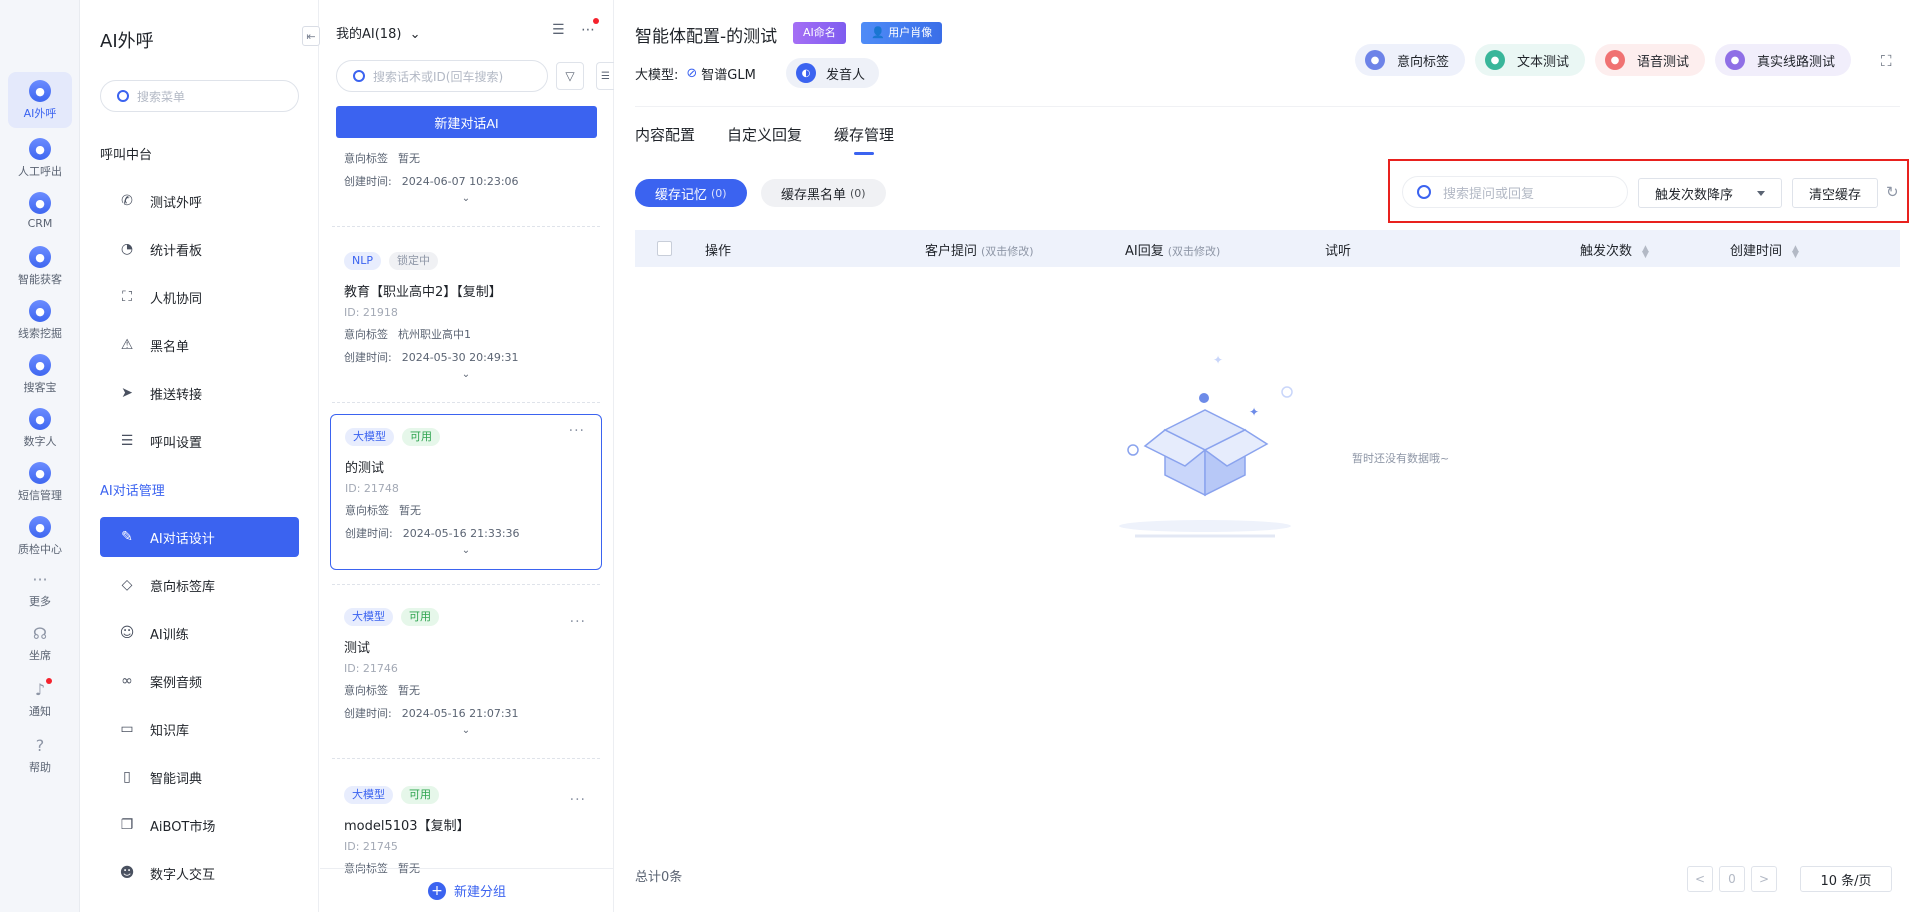  I want to click on ai-search-placeholder: 搜索话术或ID(回车搜索), so click(438, 76).